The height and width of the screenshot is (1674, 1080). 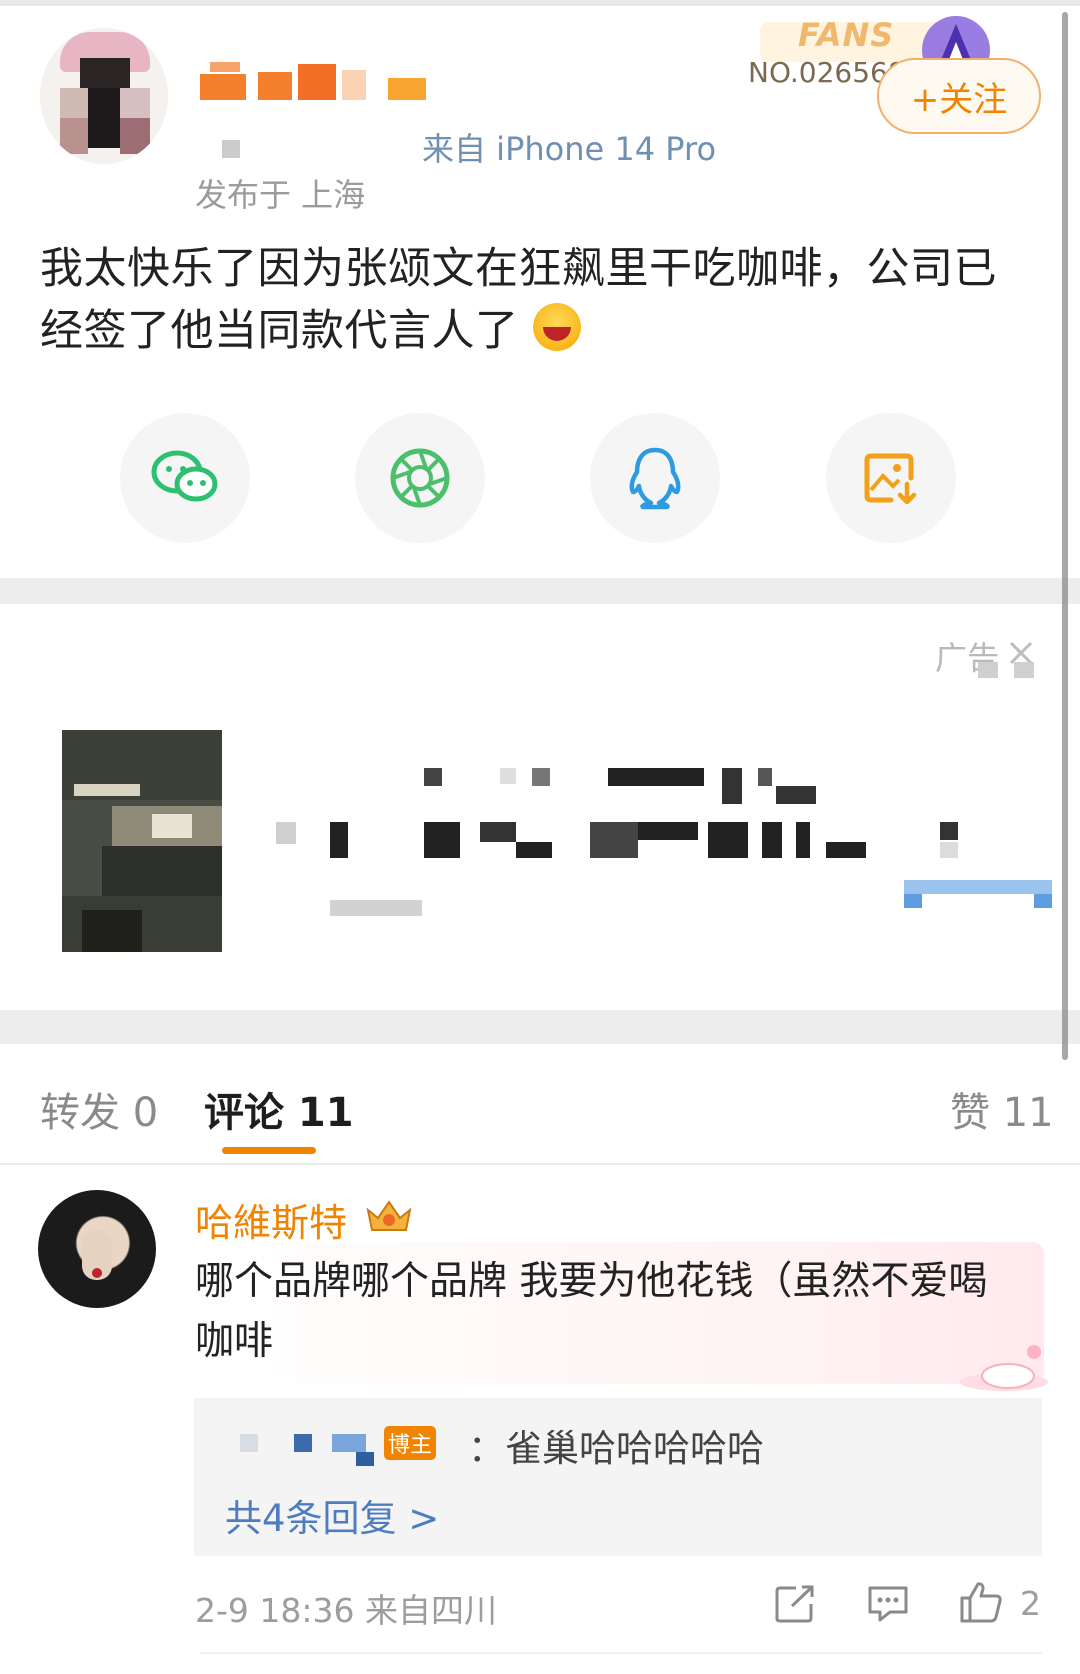 I want to click on save-image-button, so click(x=891, y=478).